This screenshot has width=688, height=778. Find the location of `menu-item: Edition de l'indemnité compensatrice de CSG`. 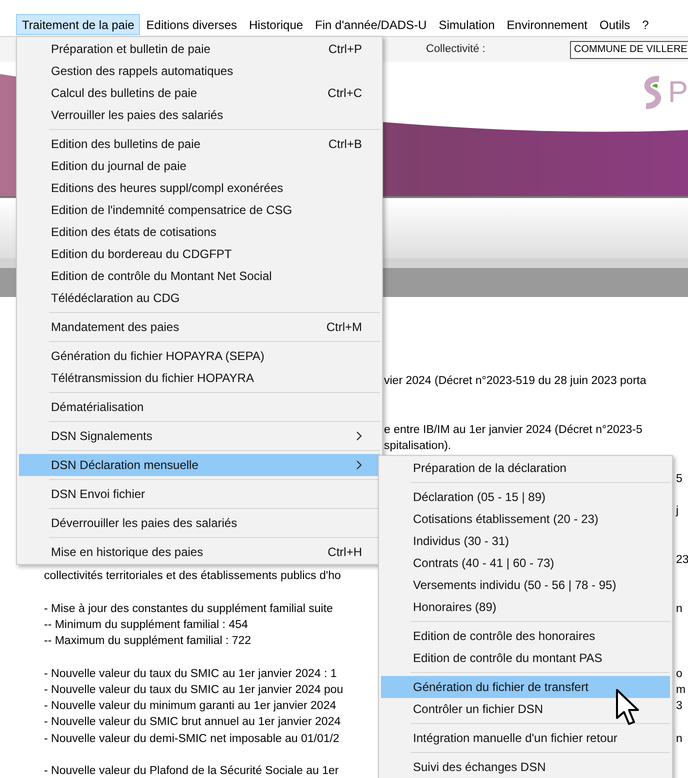

menu-item: Edition de l'indemnité compensatrice de CSG is located at coordinates (199, 210).